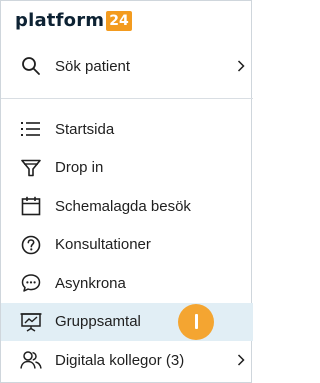  I want to click on search-icon, so click(31, 66).